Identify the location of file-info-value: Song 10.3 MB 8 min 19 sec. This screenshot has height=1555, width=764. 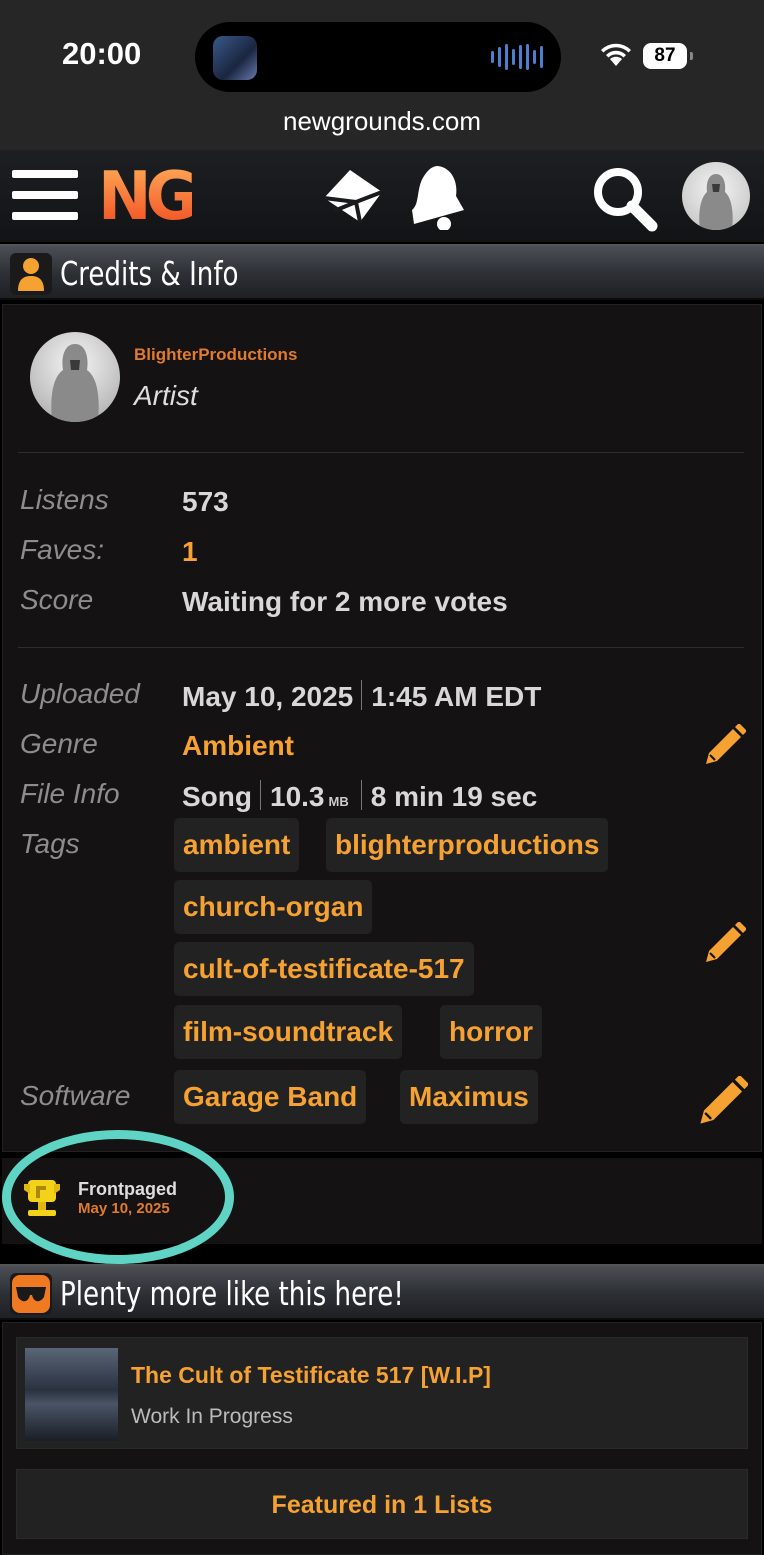
(359, 796).